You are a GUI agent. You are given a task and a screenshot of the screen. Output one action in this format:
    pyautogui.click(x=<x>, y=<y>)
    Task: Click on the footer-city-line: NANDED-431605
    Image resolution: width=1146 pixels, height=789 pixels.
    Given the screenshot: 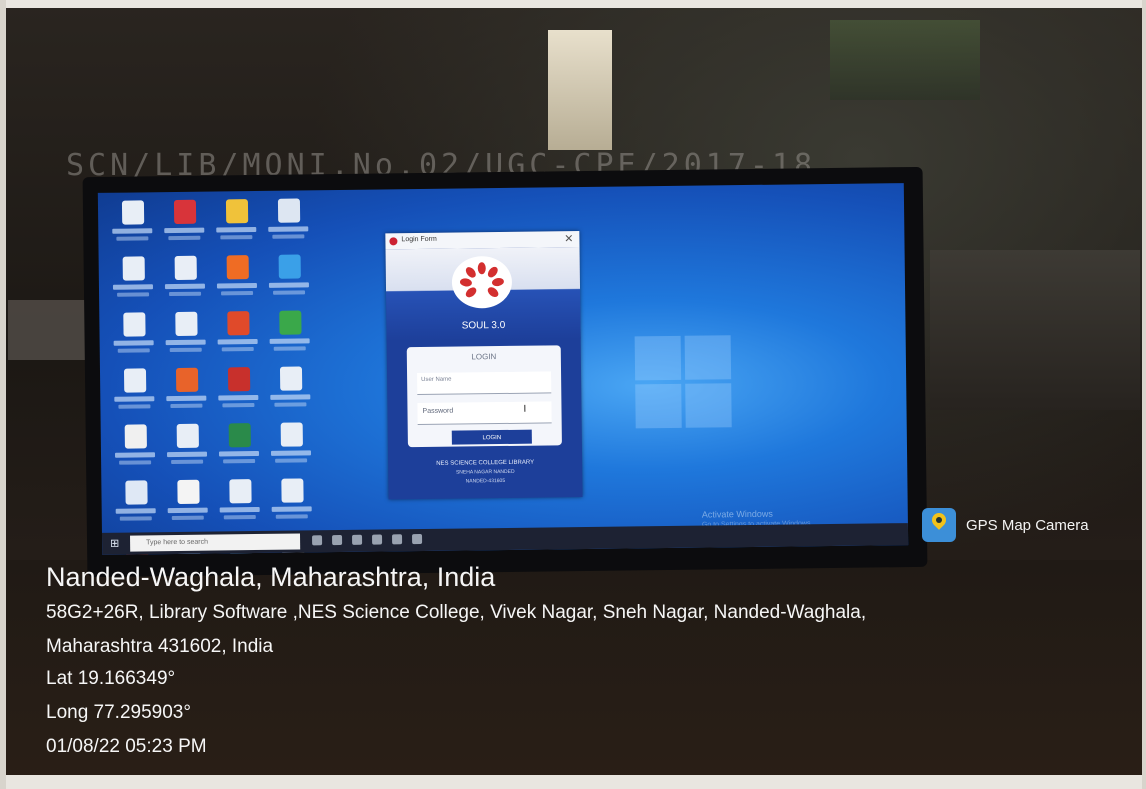 What is the action you would take?
    pyautogui.click(x=485, y=481)
    